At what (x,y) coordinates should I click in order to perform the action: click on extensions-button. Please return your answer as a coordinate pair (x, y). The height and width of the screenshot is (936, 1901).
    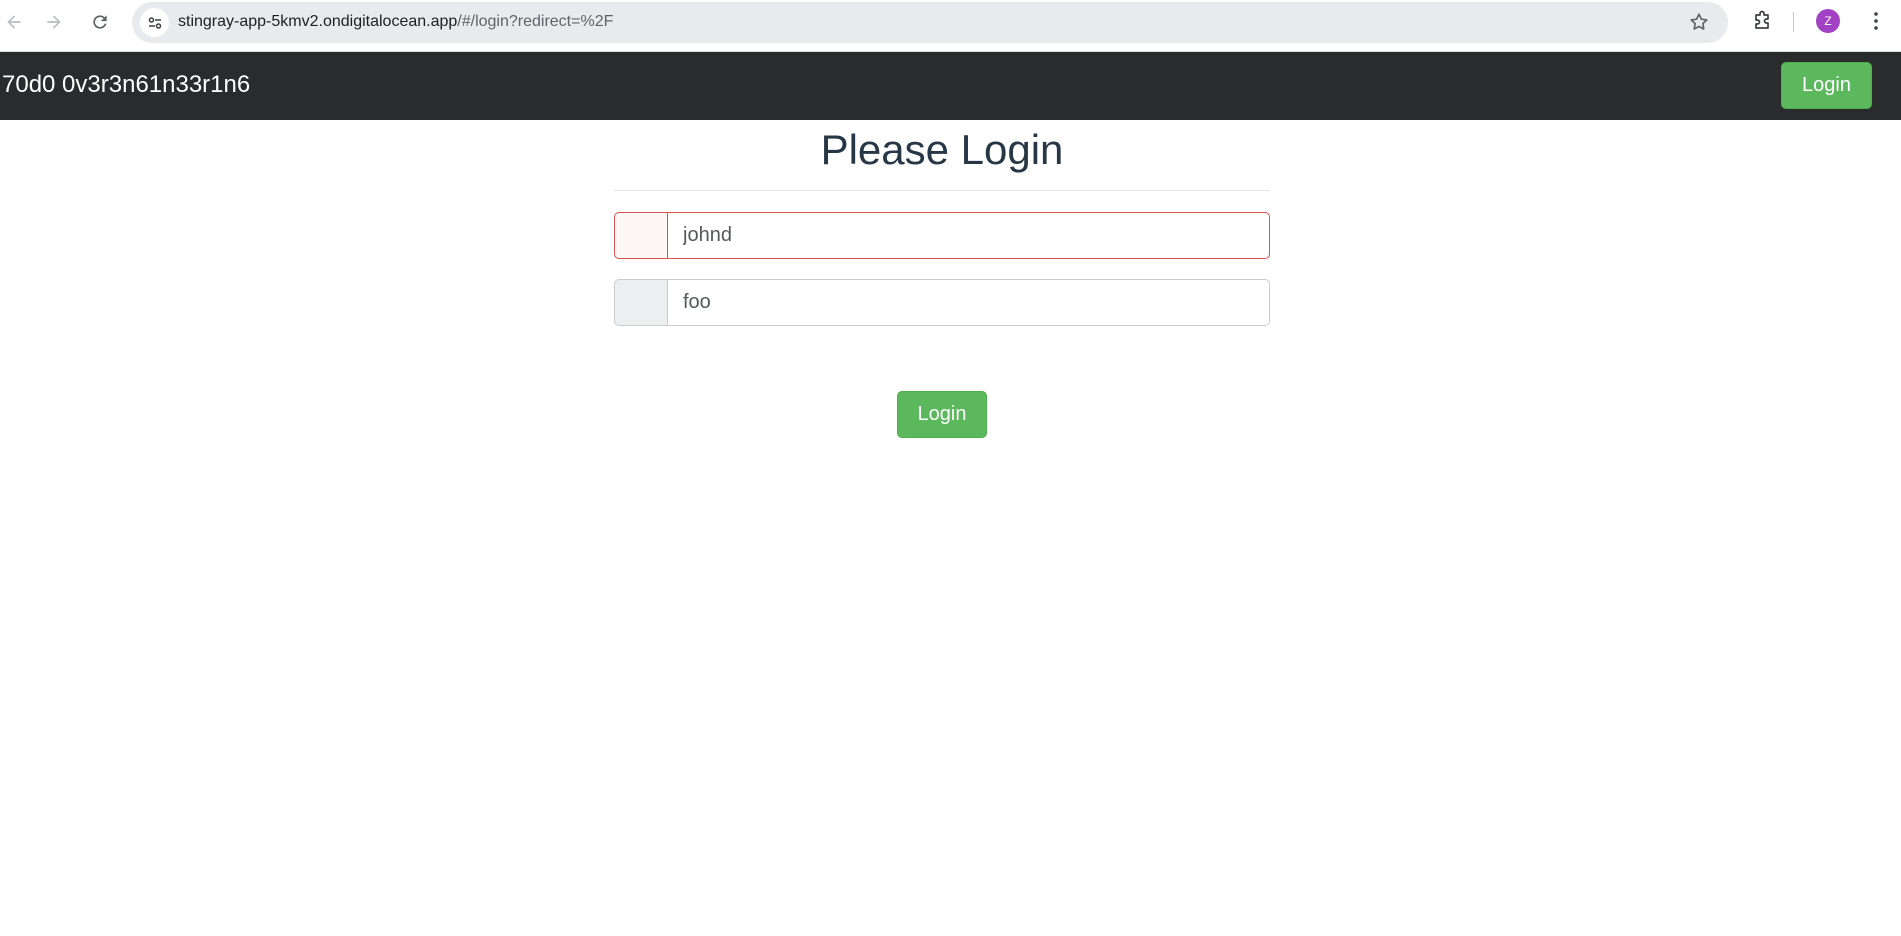
    Looking at the image, I should click on (1762, 21).